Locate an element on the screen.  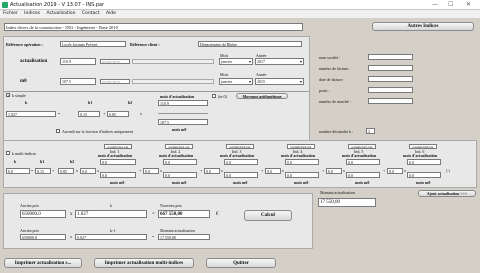
montant-actualisation-field: 17 550,00 is located at coordinates (347, 202).